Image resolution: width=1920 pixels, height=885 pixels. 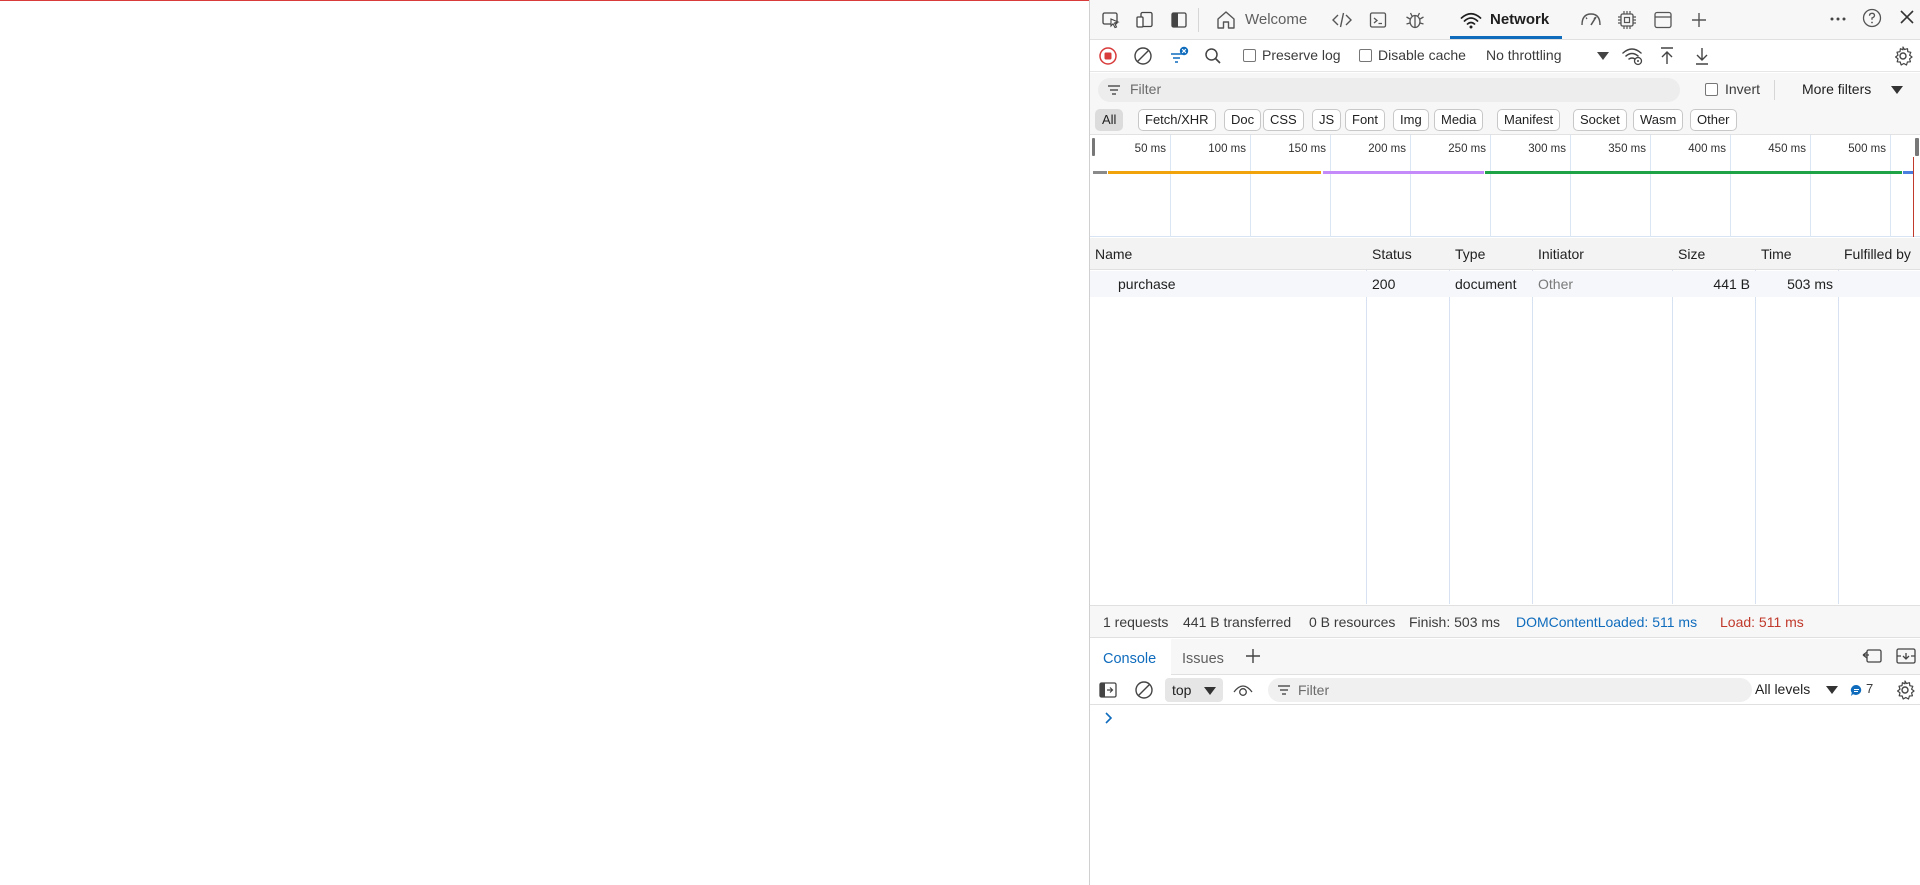 What do you see at coordinates (1607, 622) in the screenshot?
I see `summary-domcontentloaded: DOMContentLoaded: 511 ms` at bounding box center [1607, 622].